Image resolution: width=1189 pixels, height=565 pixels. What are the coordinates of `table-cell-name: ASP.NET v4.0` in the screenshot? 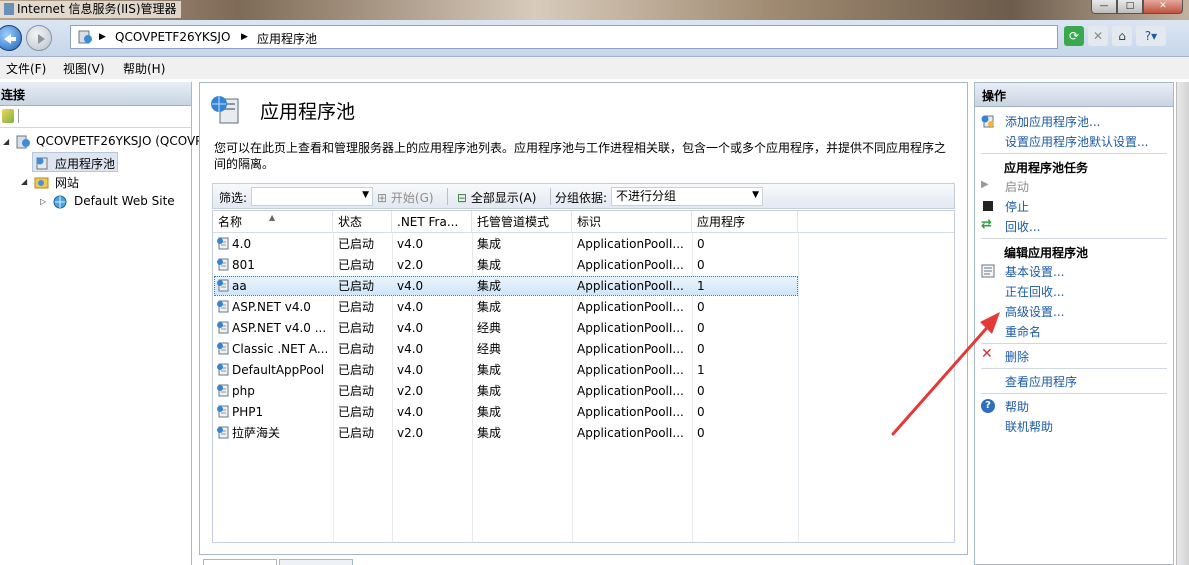 It's located at (273, 307).